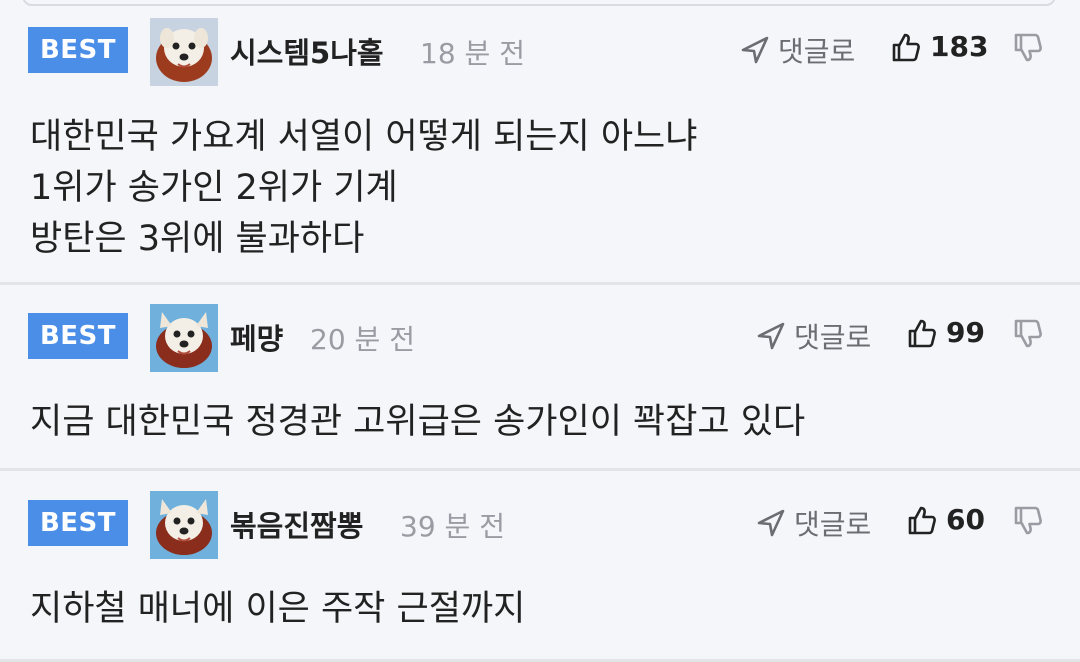 This screenshot has height=662, width=1080. I want to click on like-count: 60, so click(965, 519).